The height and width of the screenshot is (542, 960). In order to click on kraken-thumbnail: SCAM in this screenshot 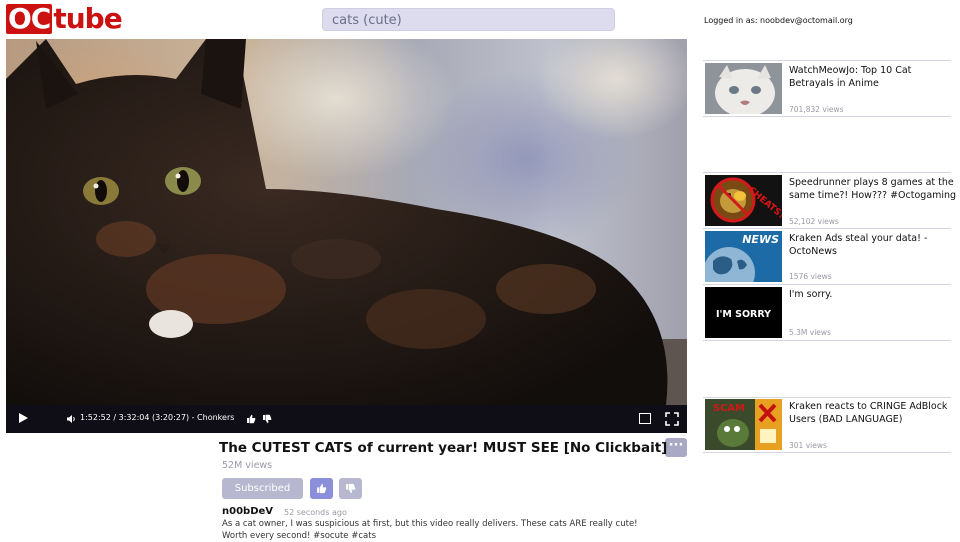, I will do `click(743, 424)`.